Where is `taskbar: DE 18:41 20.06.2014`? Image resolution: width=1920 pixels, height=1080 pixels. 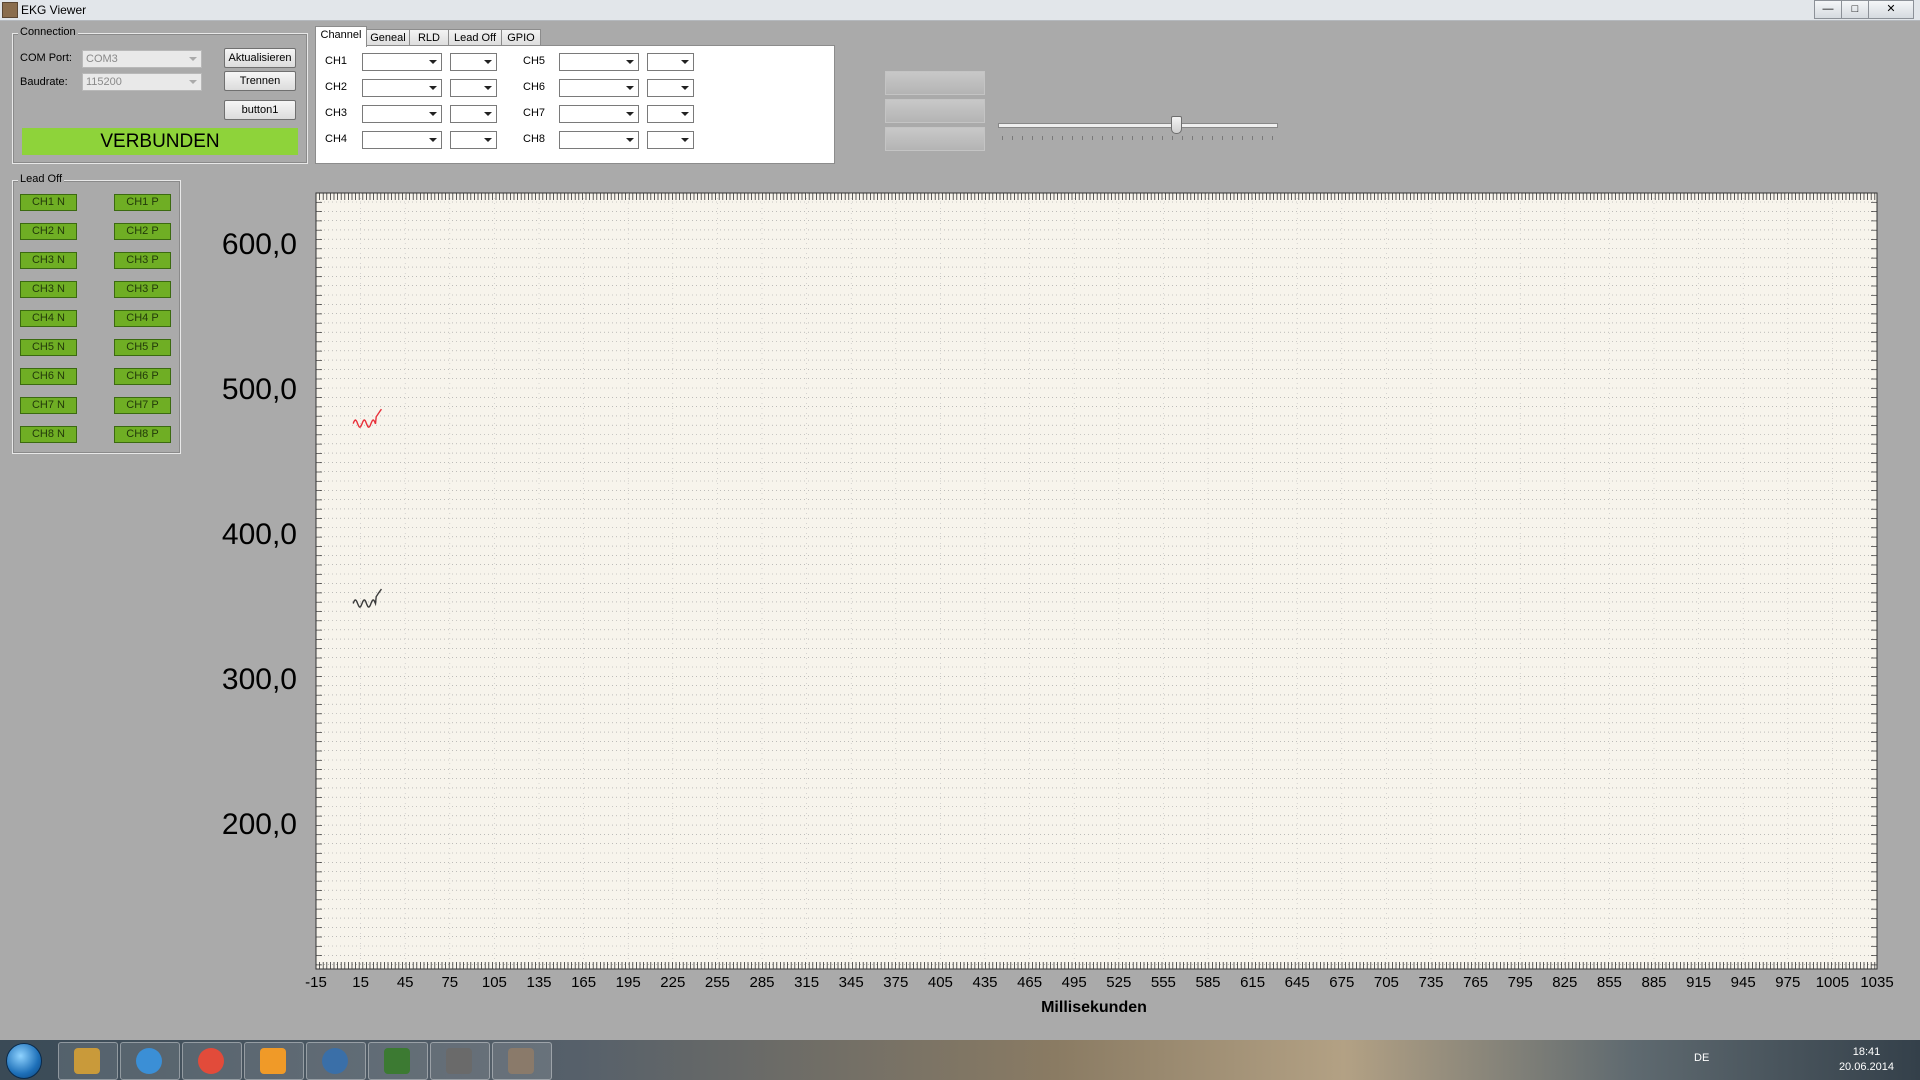 taskbar: DE 18:41 20.06.2014 is located at coordinates (960, 1060).